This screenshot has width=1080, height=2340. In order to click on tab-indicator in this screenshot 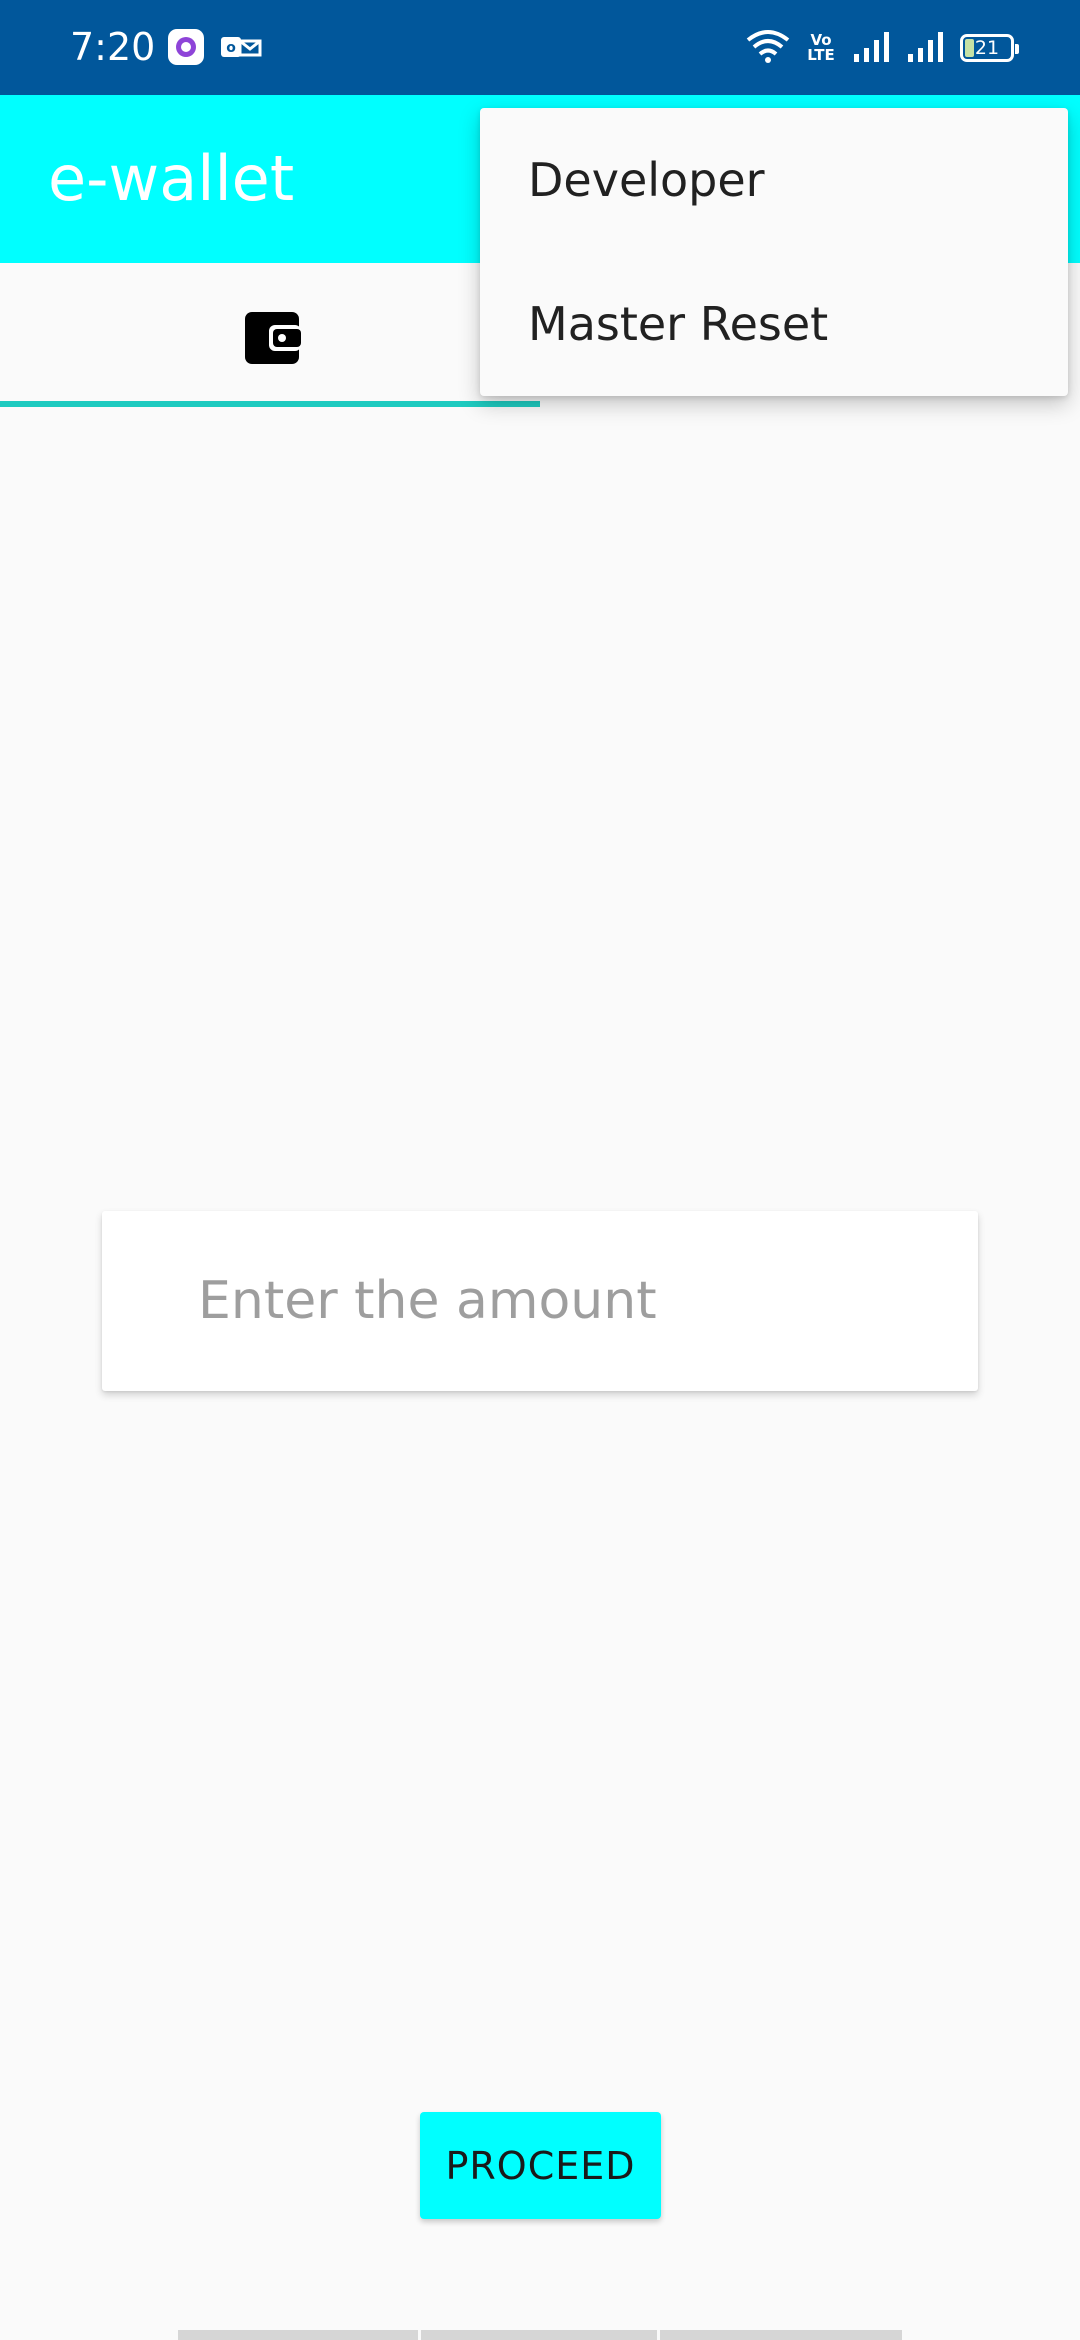, I will do `click(270, 404)`.